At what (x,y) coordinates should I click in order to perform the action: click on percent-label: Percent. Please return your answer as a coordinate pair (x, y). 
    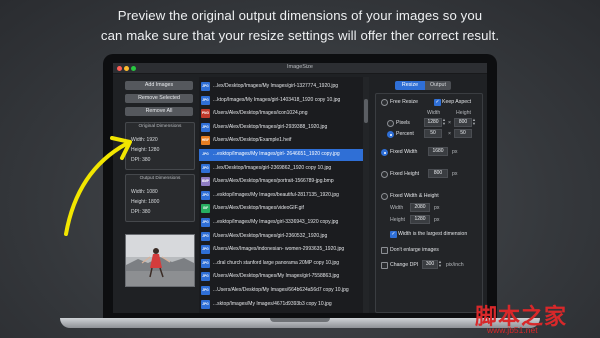
    Looking at the image, I should click on (405, 133).